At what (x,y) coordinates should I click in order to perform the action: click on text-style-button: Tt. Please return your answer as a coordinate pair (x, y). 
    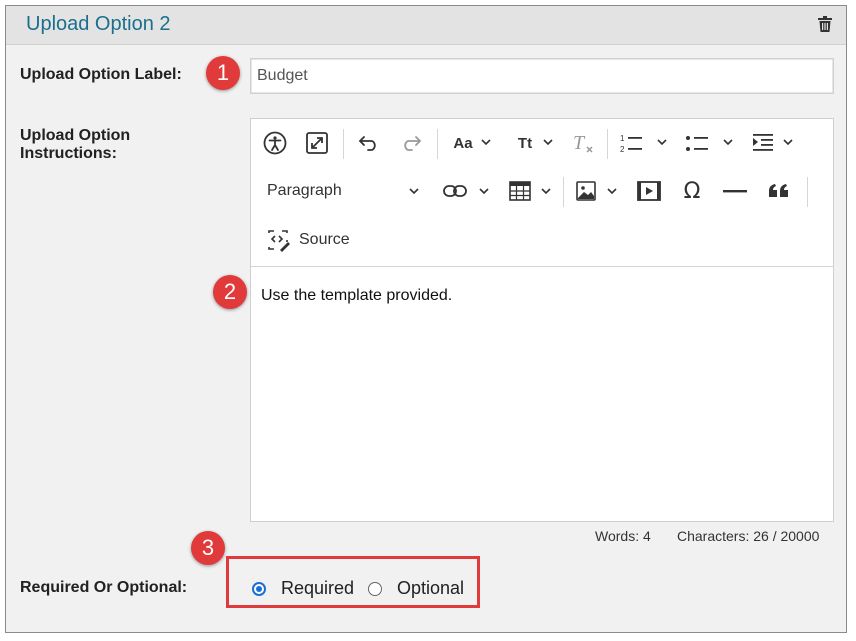
    Looking at the image, I should click on (525, 143).